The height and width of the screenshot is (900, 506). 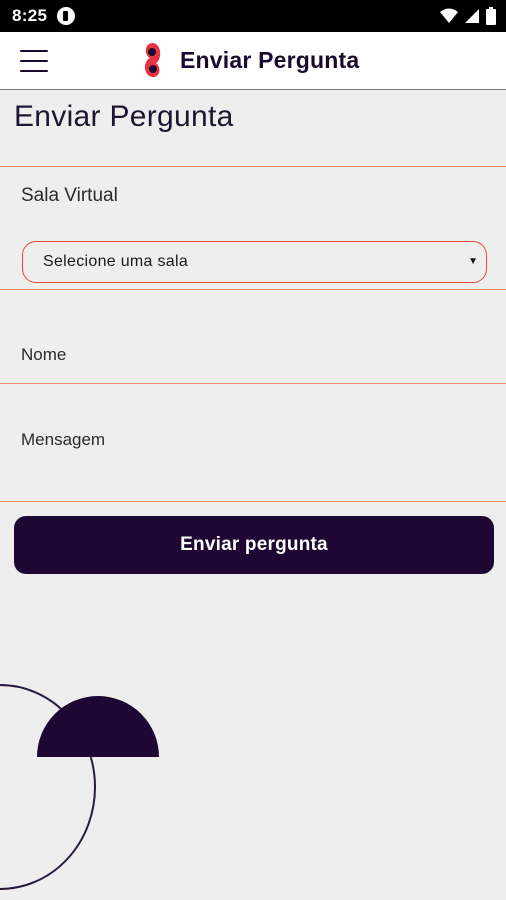 What do you see at coordinates (254, 545) in the screenshot?
I see `submit-button: Enviar pergunta` at bounding box center [254, 545].